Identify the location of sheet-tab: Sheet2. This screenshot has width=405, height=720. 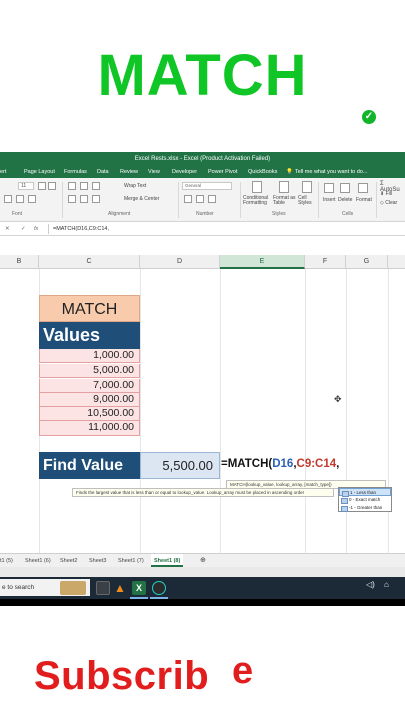
(68, 561).